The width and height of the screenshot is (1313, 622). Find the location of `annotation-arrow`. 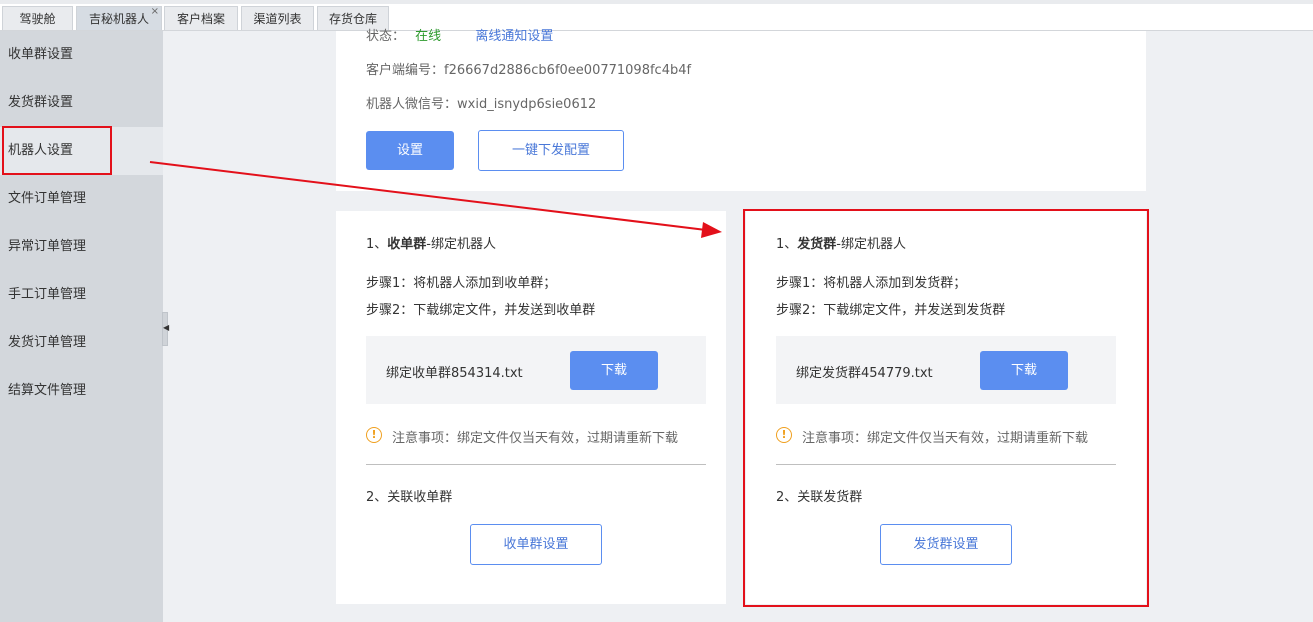

annotation-arrow is located at coordinates (435, 199).